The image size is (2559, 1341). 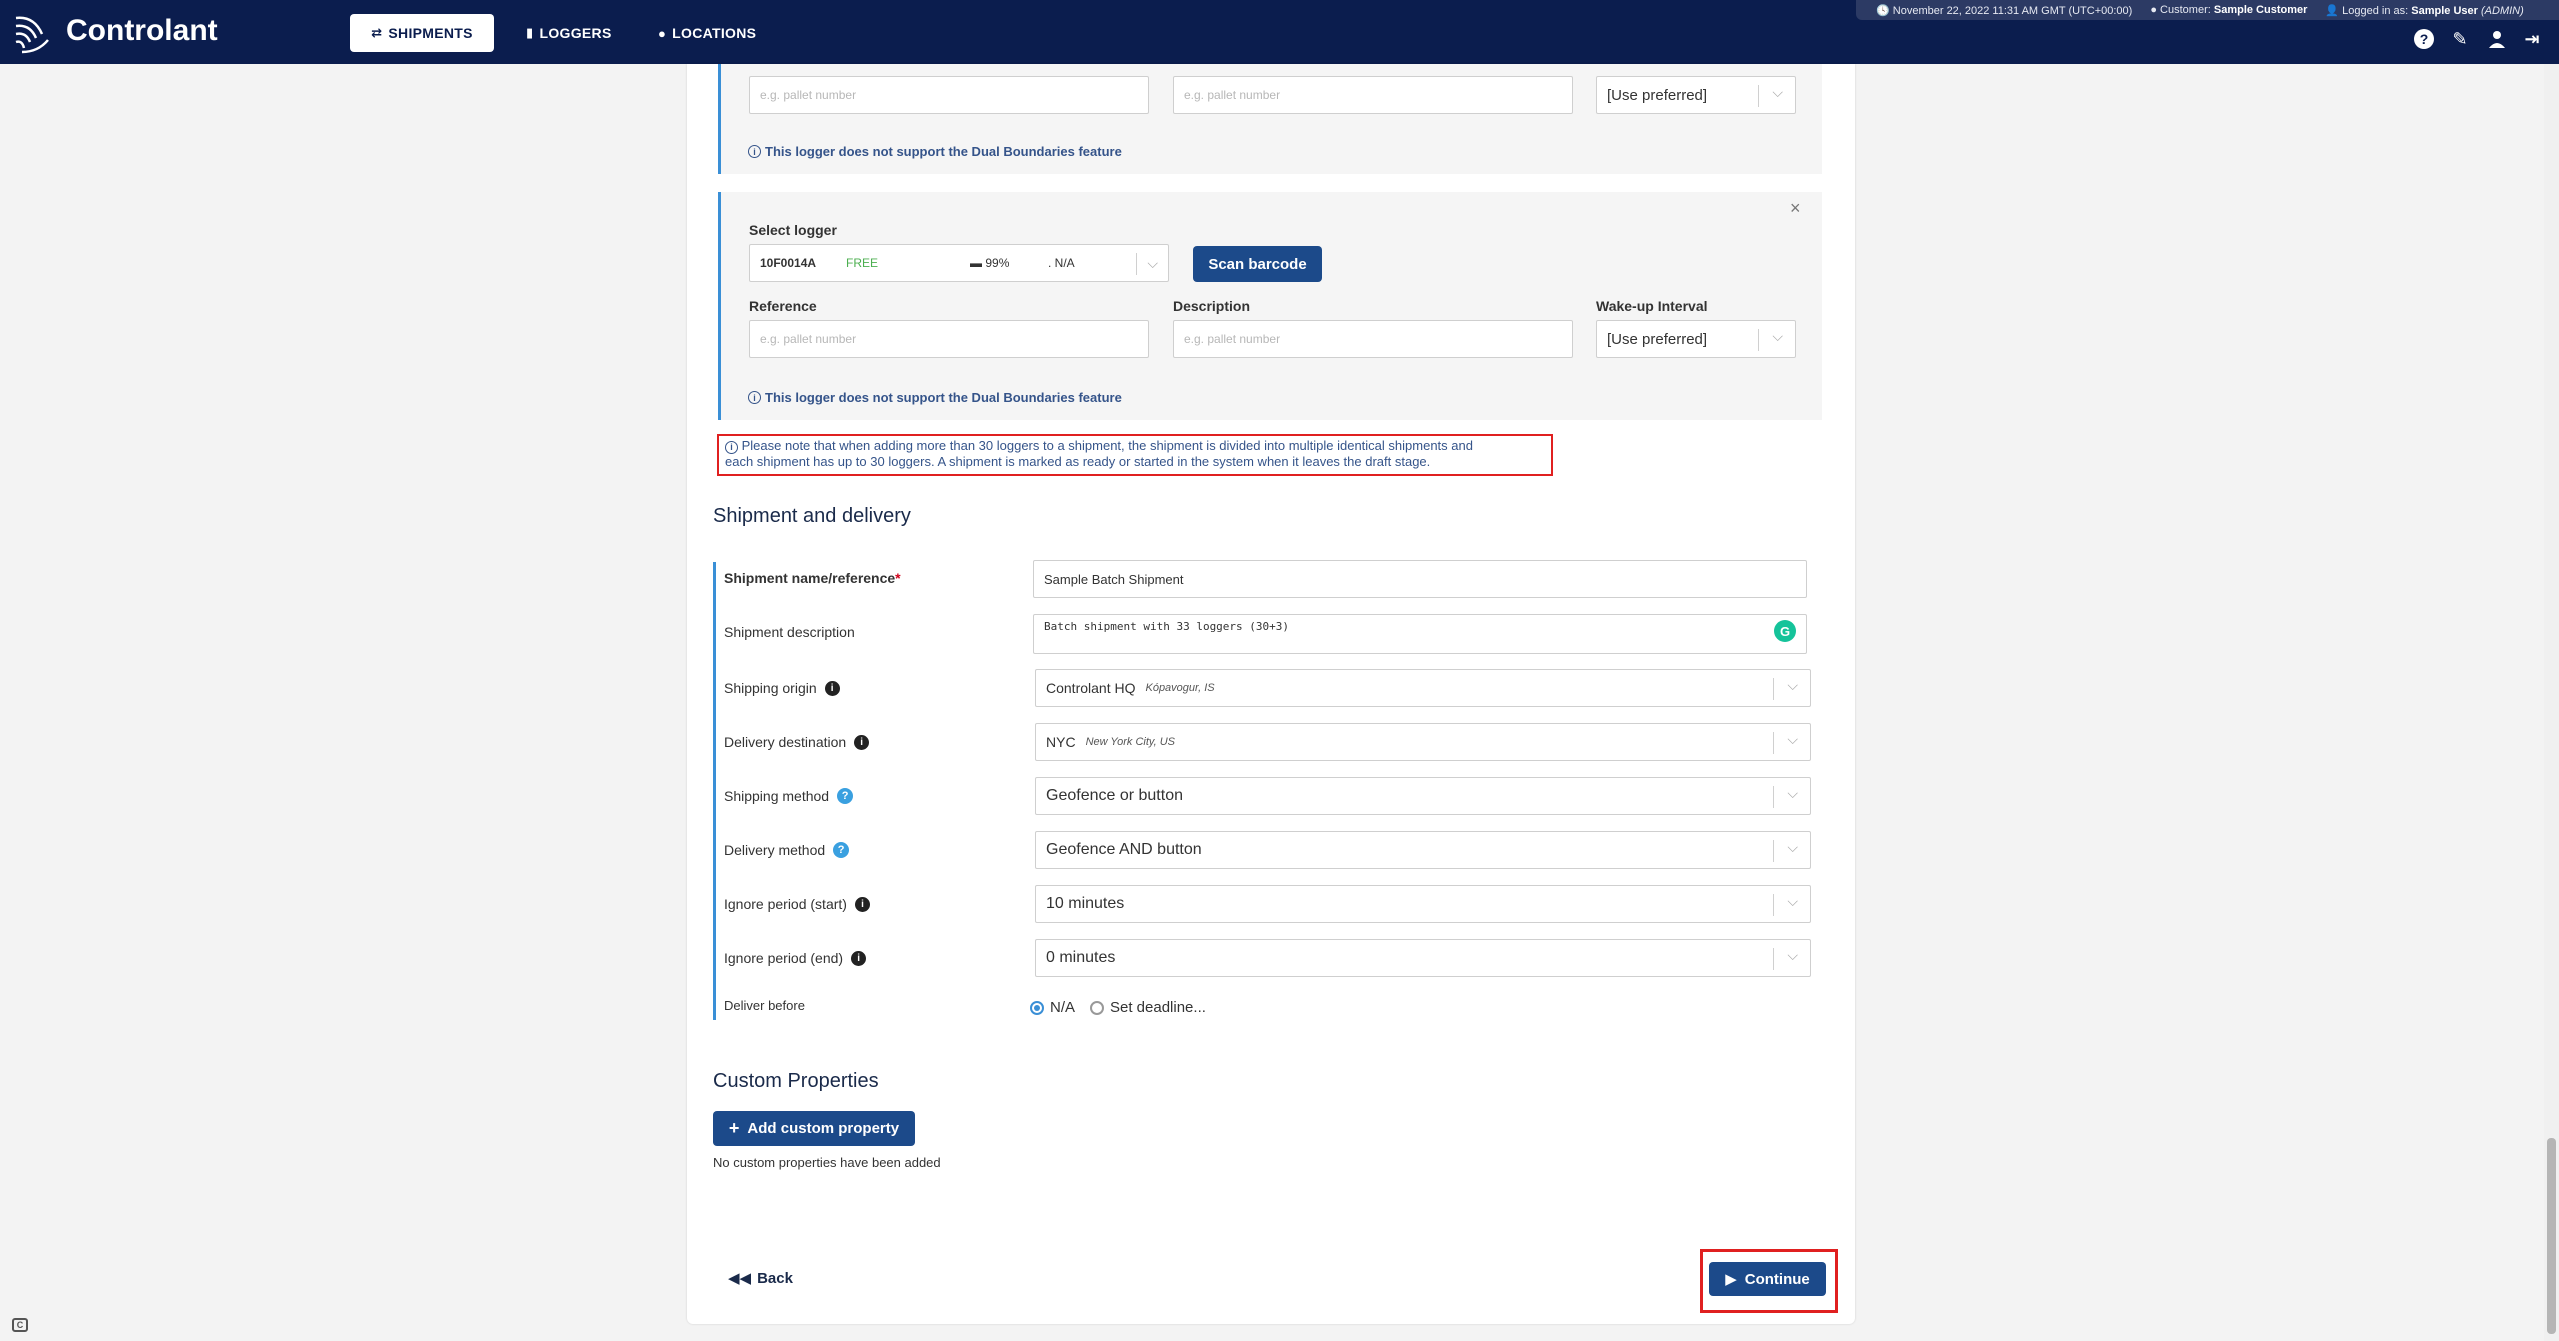 What do you see at coordinates (862, 263) in the screenshot?
I see `logger-status: FREE` at bounding box center [862, 263].